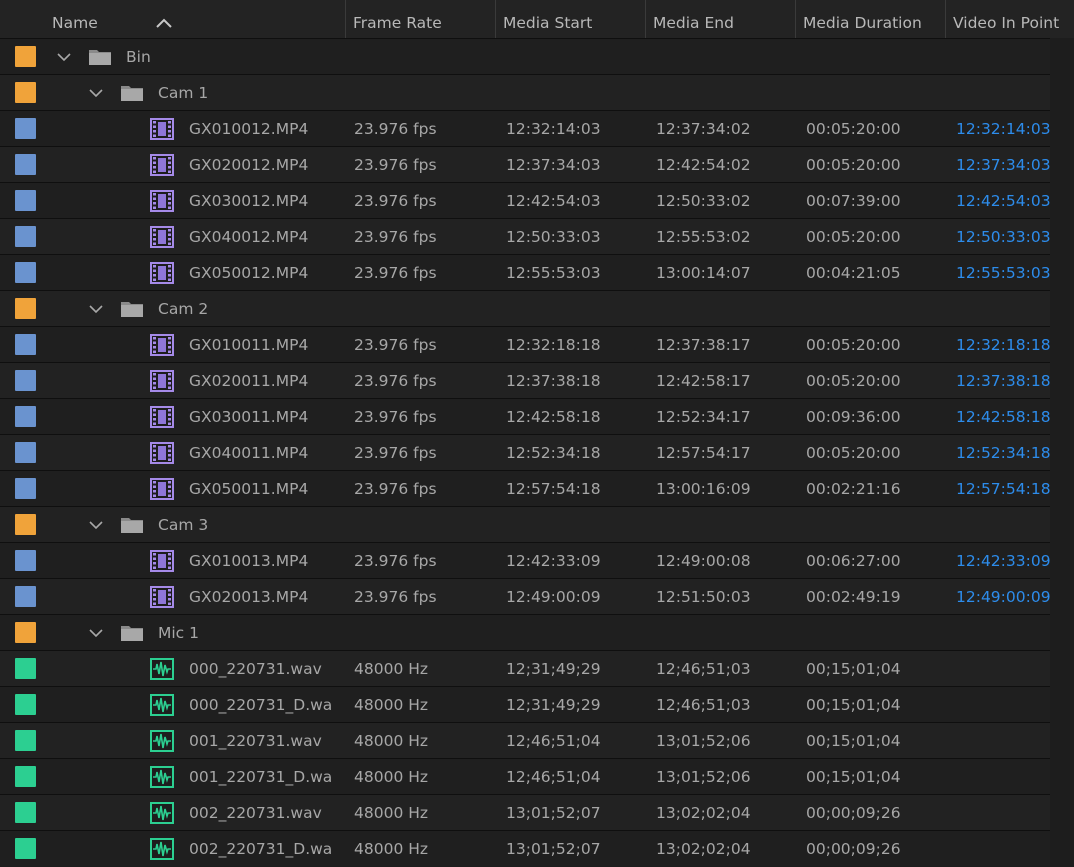  I want to click on frame-rate-value: 23.976 fps, so click(395, 165).